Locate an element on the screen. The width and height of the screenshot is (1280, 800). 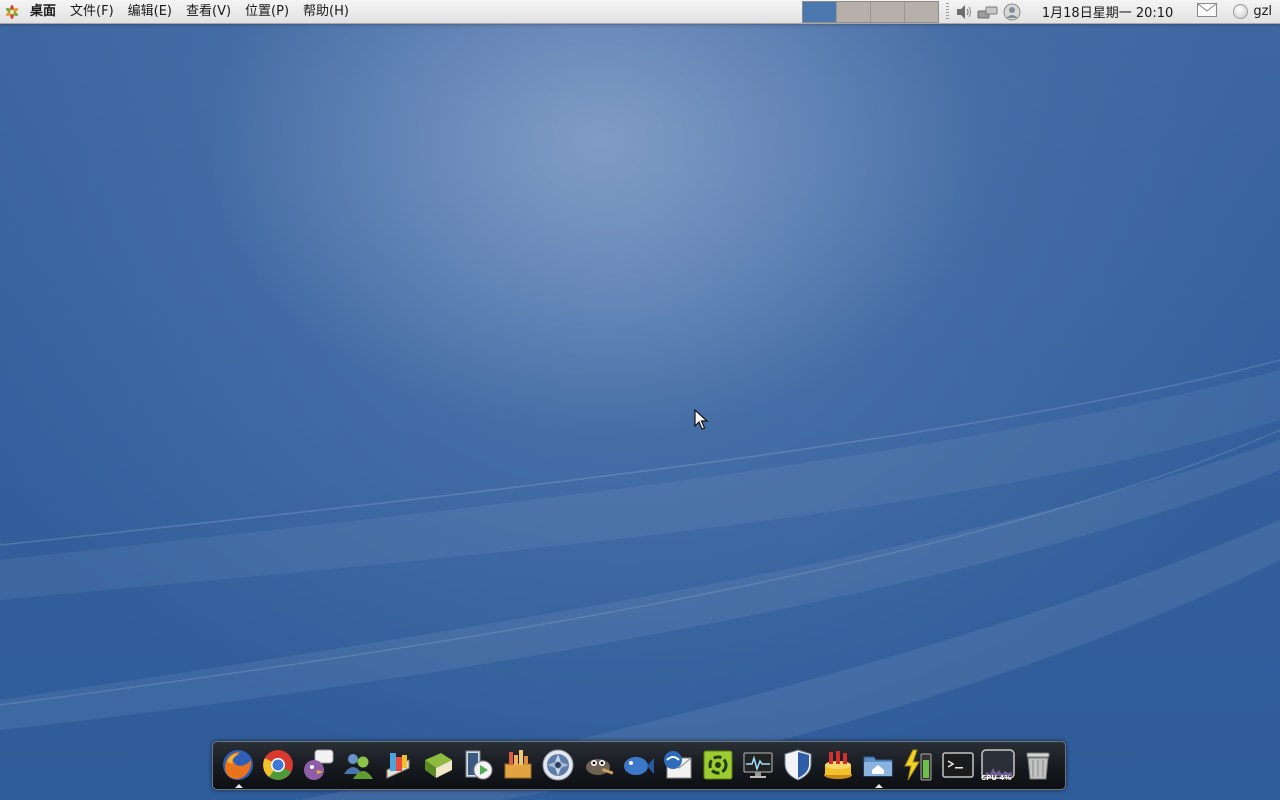
fish-icon is located at coordinates (639, 765).